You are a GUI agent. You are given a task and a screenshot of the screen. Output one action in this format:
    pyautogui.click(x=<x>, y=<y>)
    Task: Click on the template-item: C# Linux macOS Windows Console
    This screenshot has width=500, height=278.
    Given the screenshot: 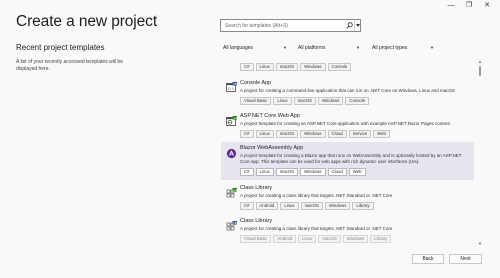 What is the action you would take?
    pyautogui.click(x=347, y=67)
    